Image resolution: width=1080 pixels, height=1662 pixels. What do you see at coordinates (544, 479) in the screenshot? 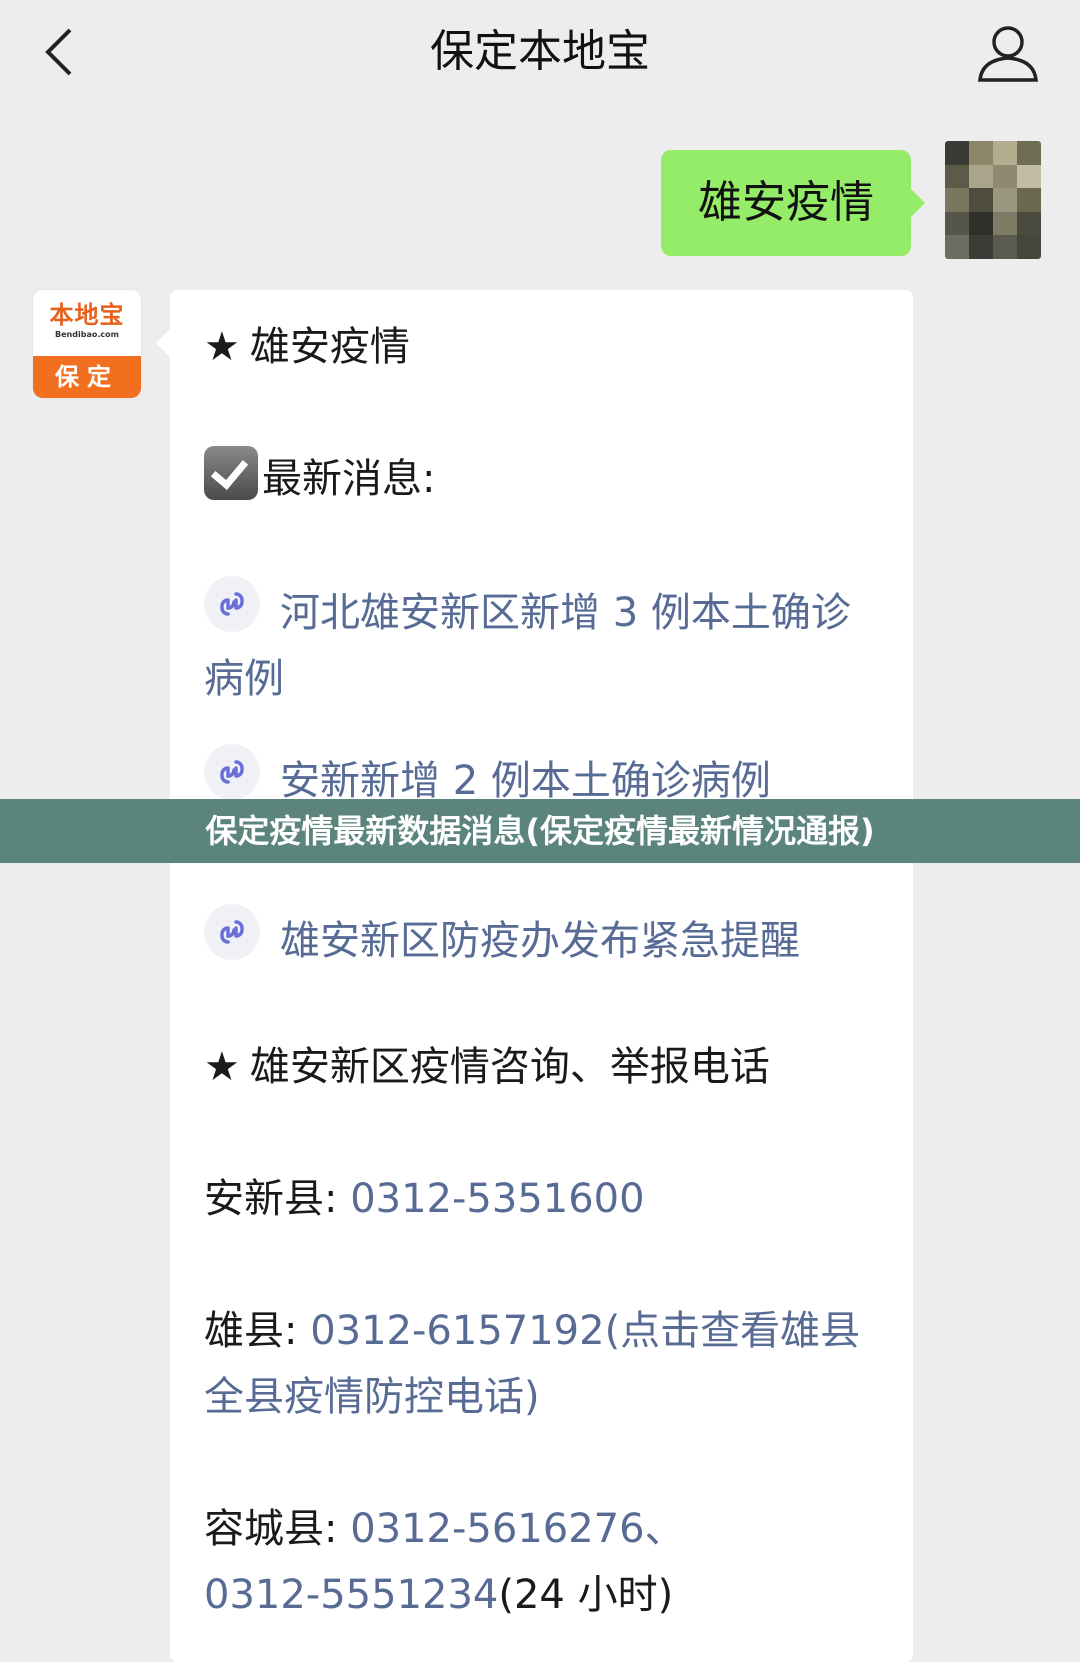
I see `latest-news-label: 最新消息:` at bounding box center [544, 479].